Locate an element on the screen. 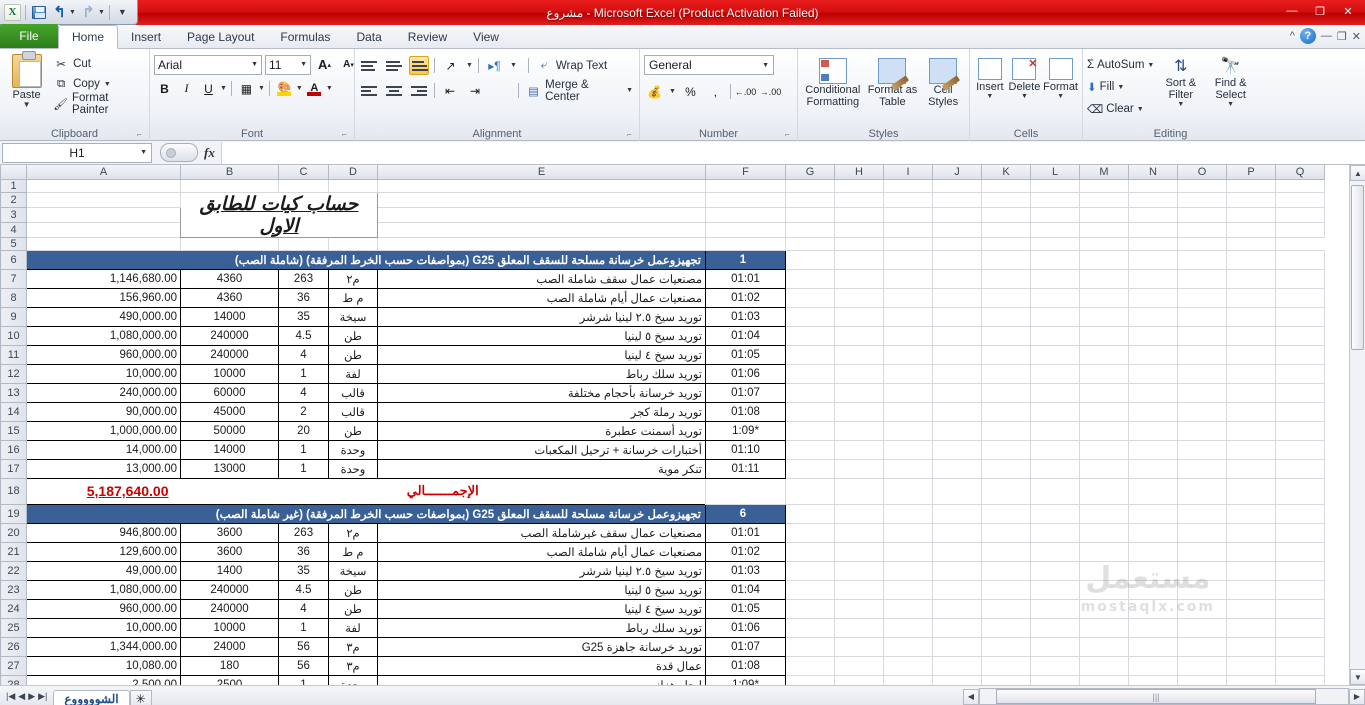 The height and width of the screenshot is (705, 1365). section1-header-number: 1 is located at coordinates (745, 259).